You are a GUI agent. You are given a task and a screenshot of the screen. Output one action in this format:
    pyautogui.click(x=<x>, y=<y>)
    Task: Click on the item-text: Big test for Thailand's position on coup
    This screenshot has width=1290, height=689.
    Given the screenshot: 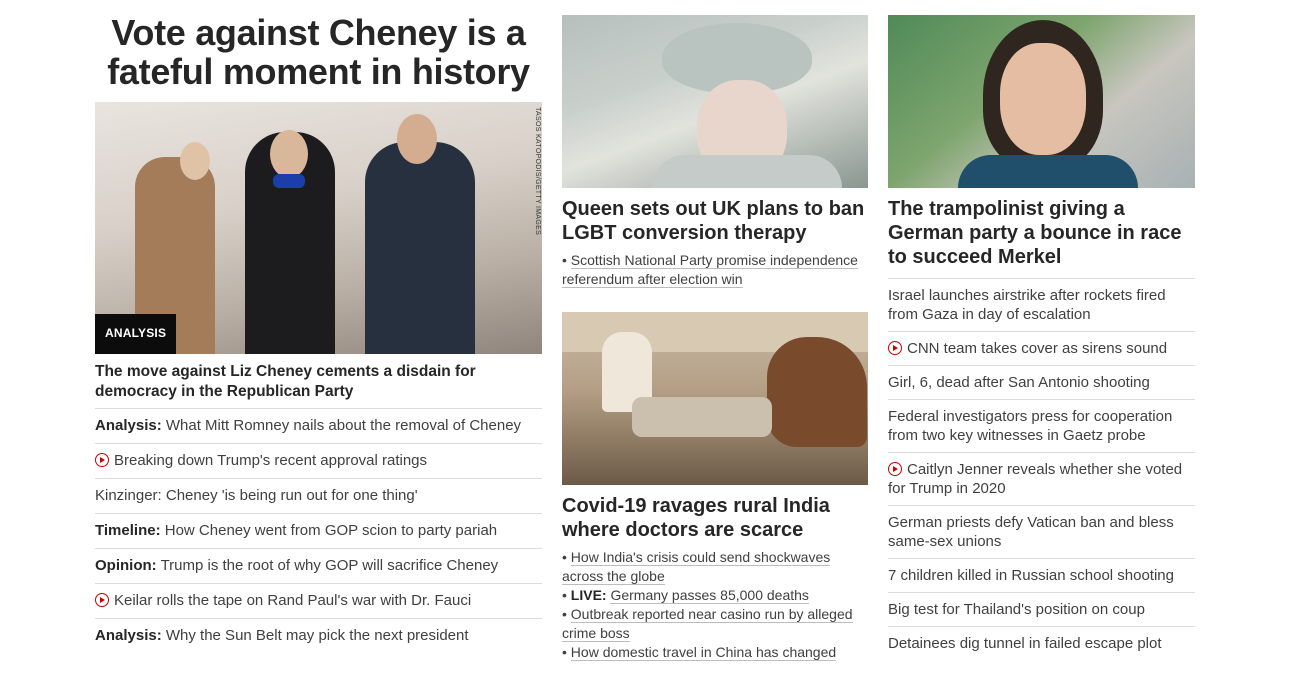 What is the action you would take?
    pyautogui.click(x=1016, y=609)
    